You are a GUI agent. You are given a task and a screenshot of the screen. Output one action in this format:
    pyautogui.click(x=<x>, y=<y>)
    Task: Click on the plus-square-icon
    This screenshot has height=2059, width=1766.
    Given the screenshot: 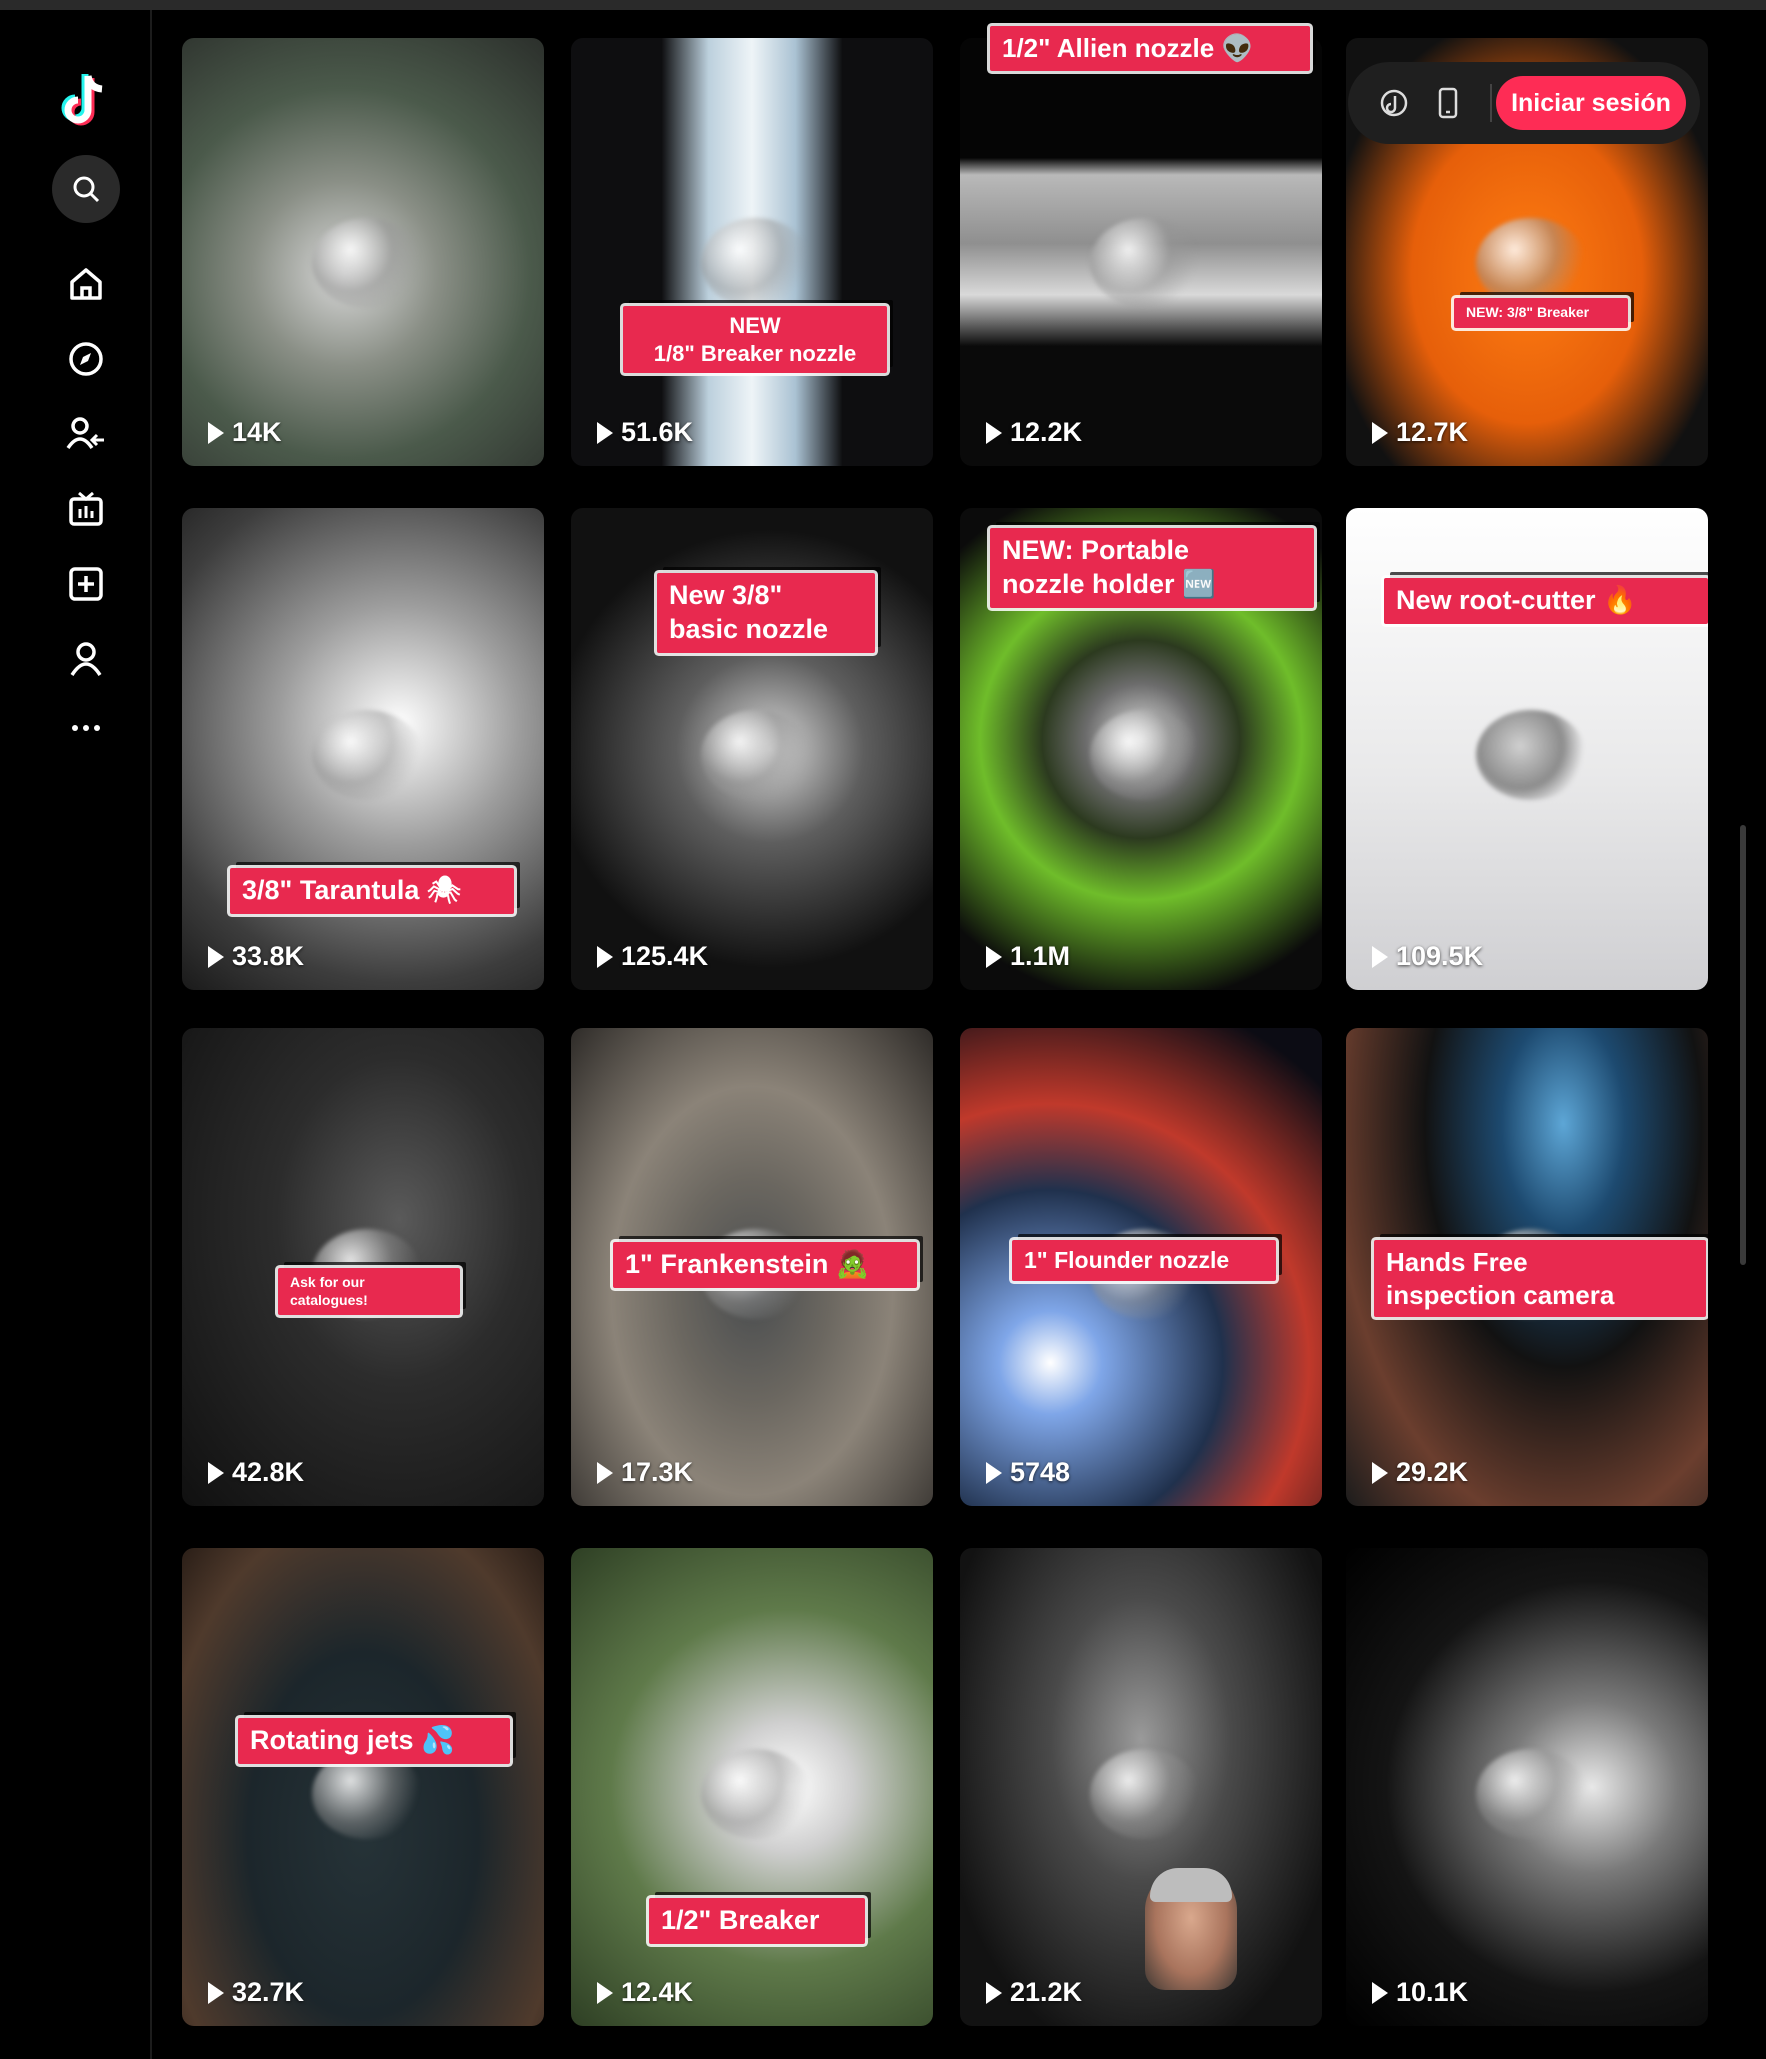 What is the action you would take?
    pyautogui.click(x=86, y=584)
    